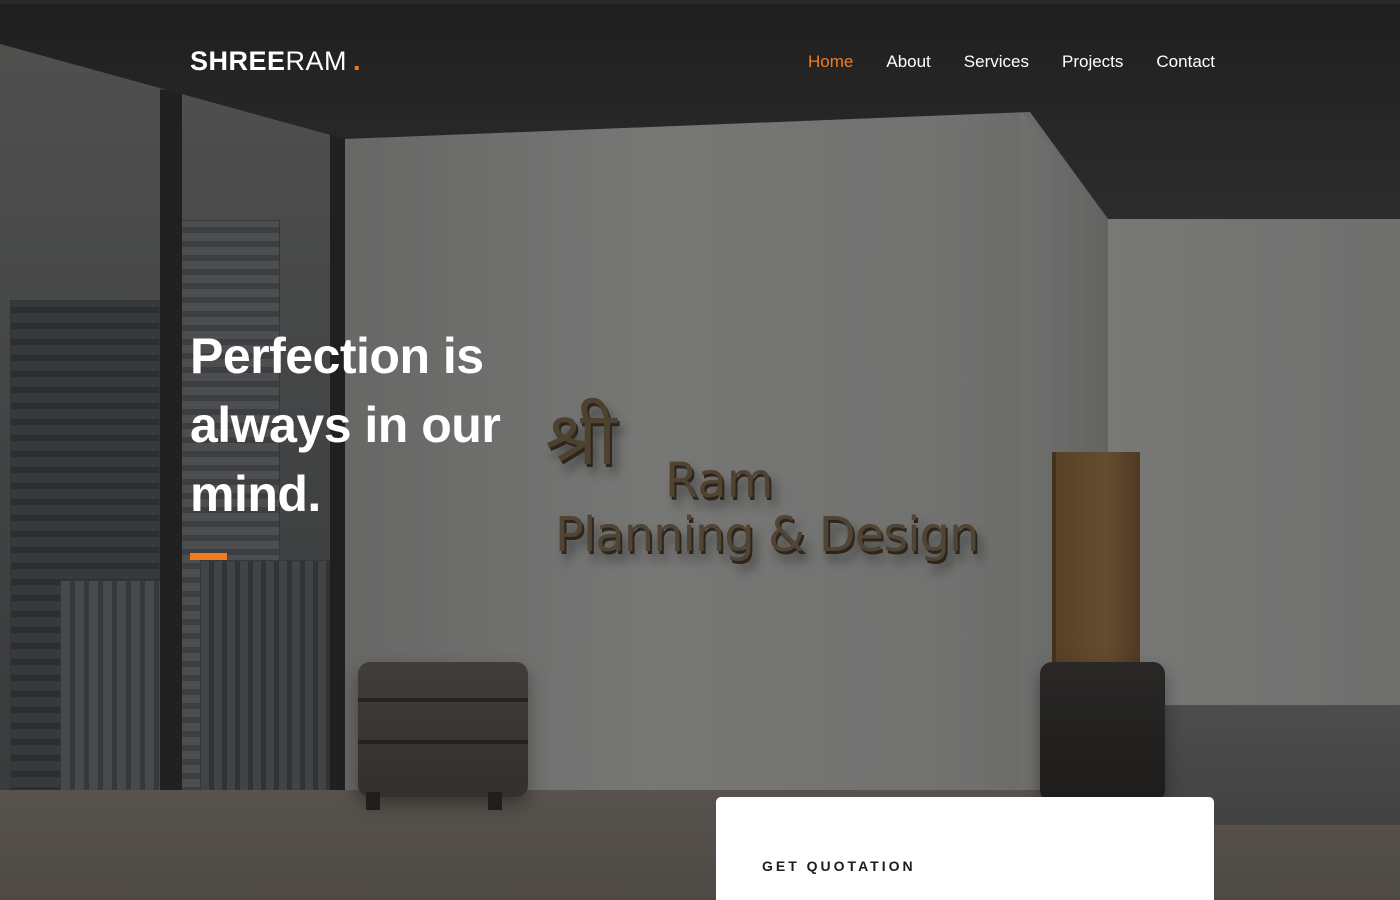 This screenshot has height=900, width=1400. What do you see at coordinates (996, 62) in the screenshot?
I see `nav-services: Services` at bounding box center [996, 62].